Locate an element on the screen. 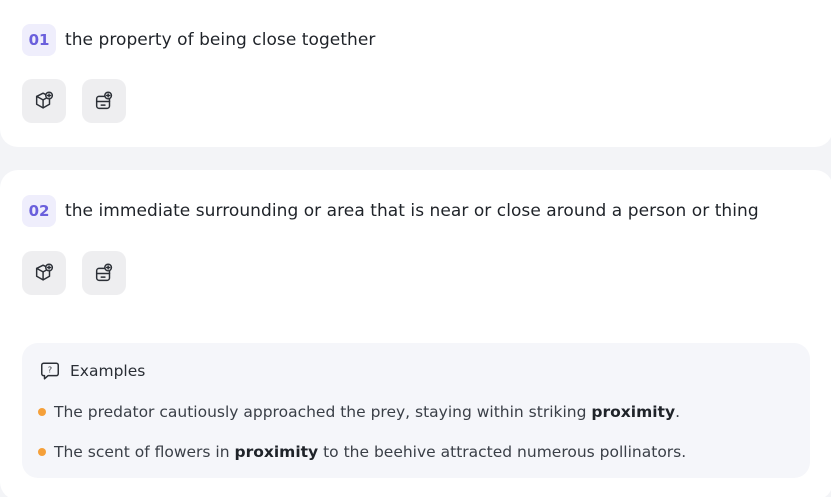 The width and height of the screenshot is (831, 497). example-text-before: The scent of flowers in is located at coordinates (144, 452).